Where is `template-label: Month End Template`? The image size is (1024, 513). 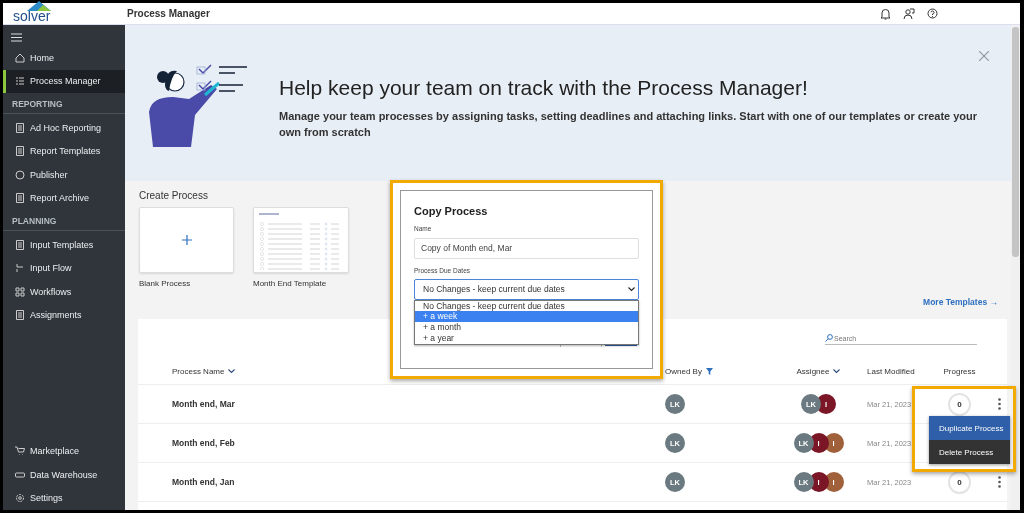
template-label: Month End Template is located at coordinates (301, 283).